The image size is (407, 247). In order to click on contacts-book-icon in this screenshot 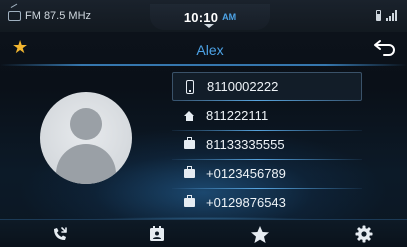, I will do `click(157, 233)`.